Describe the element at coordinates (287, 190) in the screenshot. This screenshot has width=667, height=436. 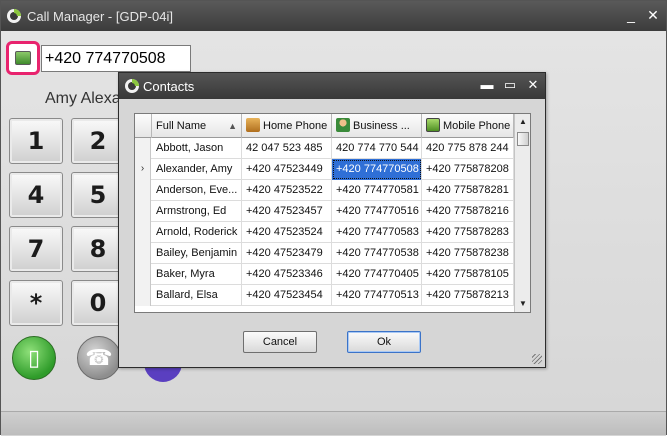
I see `cell-home-phone: +420 47523522` at that location.